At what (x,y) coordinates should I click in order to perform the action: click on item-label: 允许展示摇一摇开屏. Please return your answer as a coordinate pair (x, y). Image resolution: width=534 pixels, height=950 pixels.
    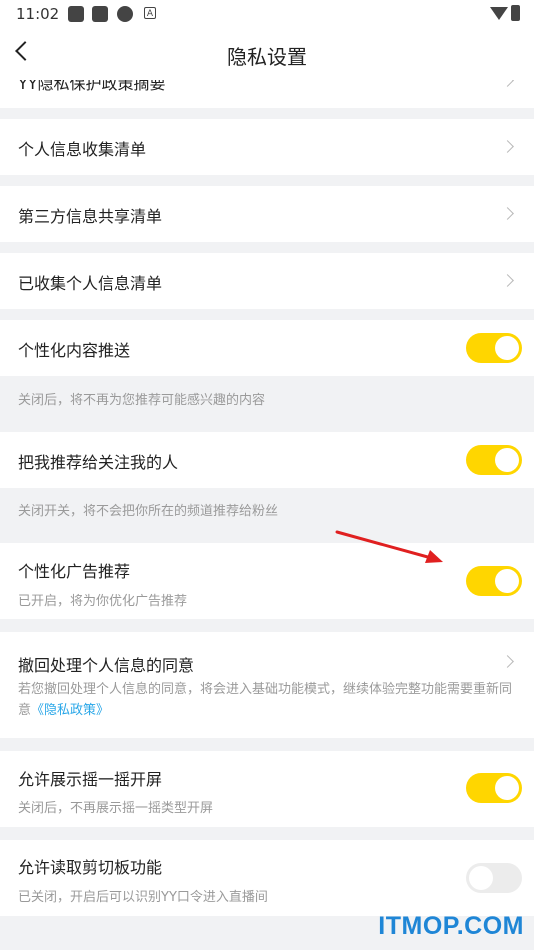
    Looking at the image, I should click on (90, 779).